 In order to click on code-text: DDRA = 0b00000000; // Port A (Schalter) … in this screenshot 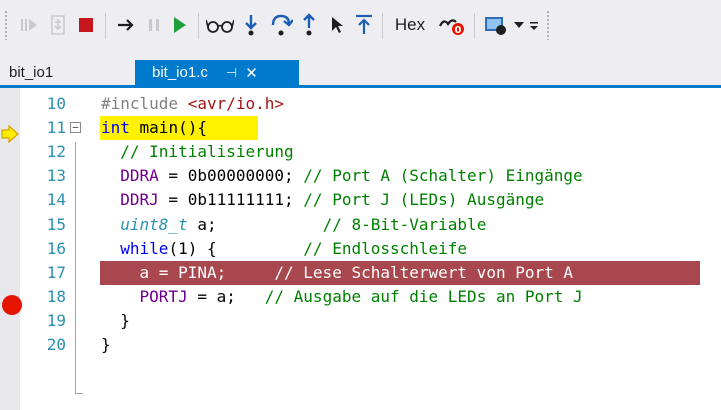, I will do `click(342, 176)`.